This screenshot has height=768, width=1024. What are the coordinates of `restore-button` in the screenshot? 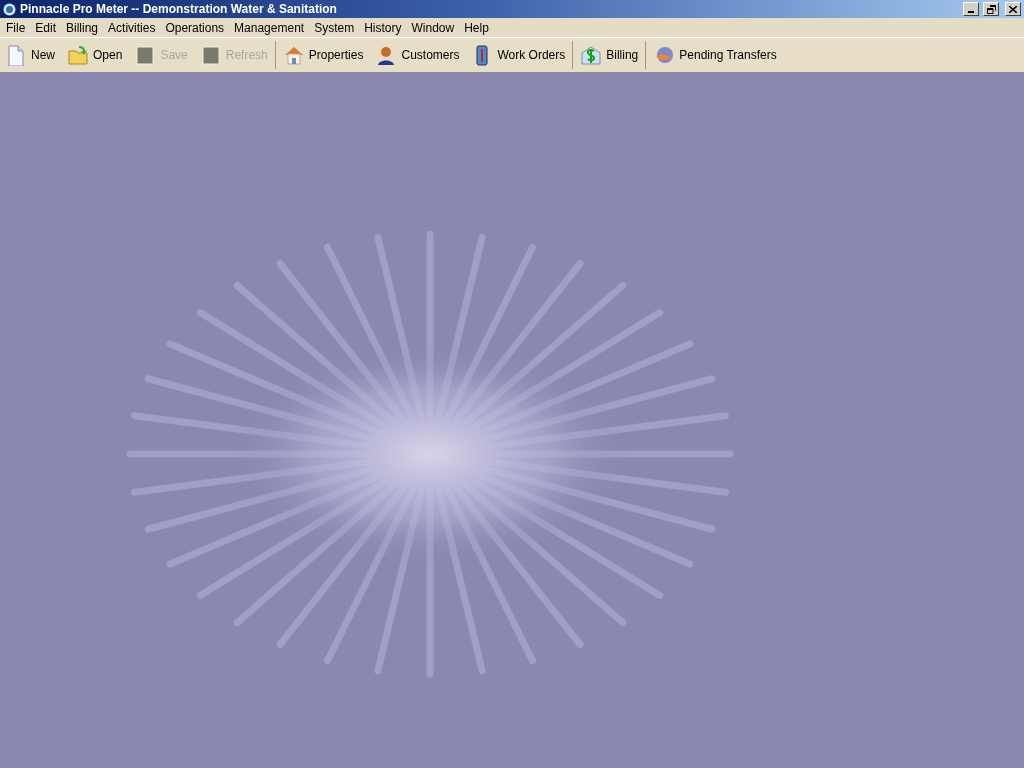 It's located at (991, 9).